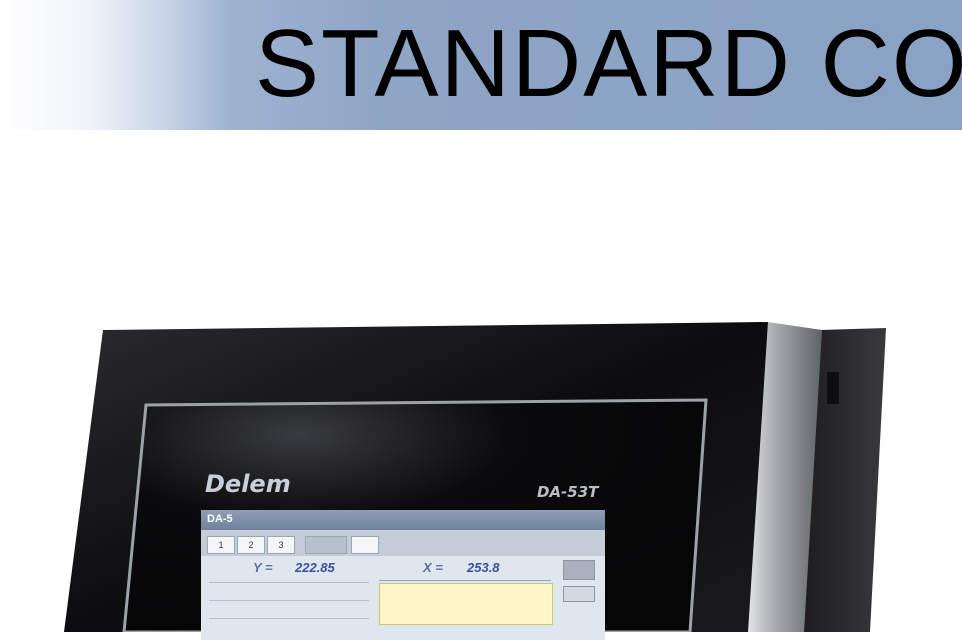 This screenshot has height=640, width=962. What do you see at coordinates (568, 492) in the screenshot?
I see `model-label: DA-53T` at bounding box center [568, 492].